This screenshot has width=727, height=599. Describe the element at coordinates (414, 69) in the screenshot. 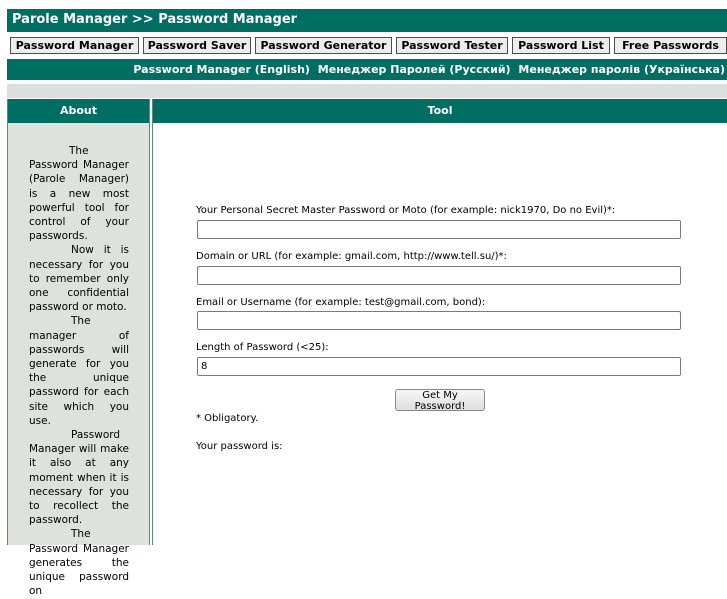

I see `lang-russian-link: Менеджер Паролей (Русский)` at that location.